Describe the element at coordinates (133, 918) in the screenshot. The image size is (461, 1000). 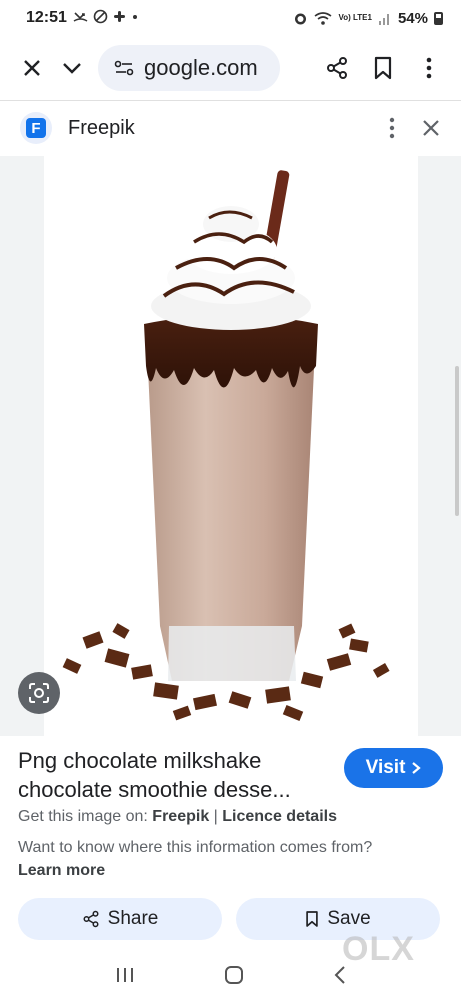
I see `share-label: Share` at that location.